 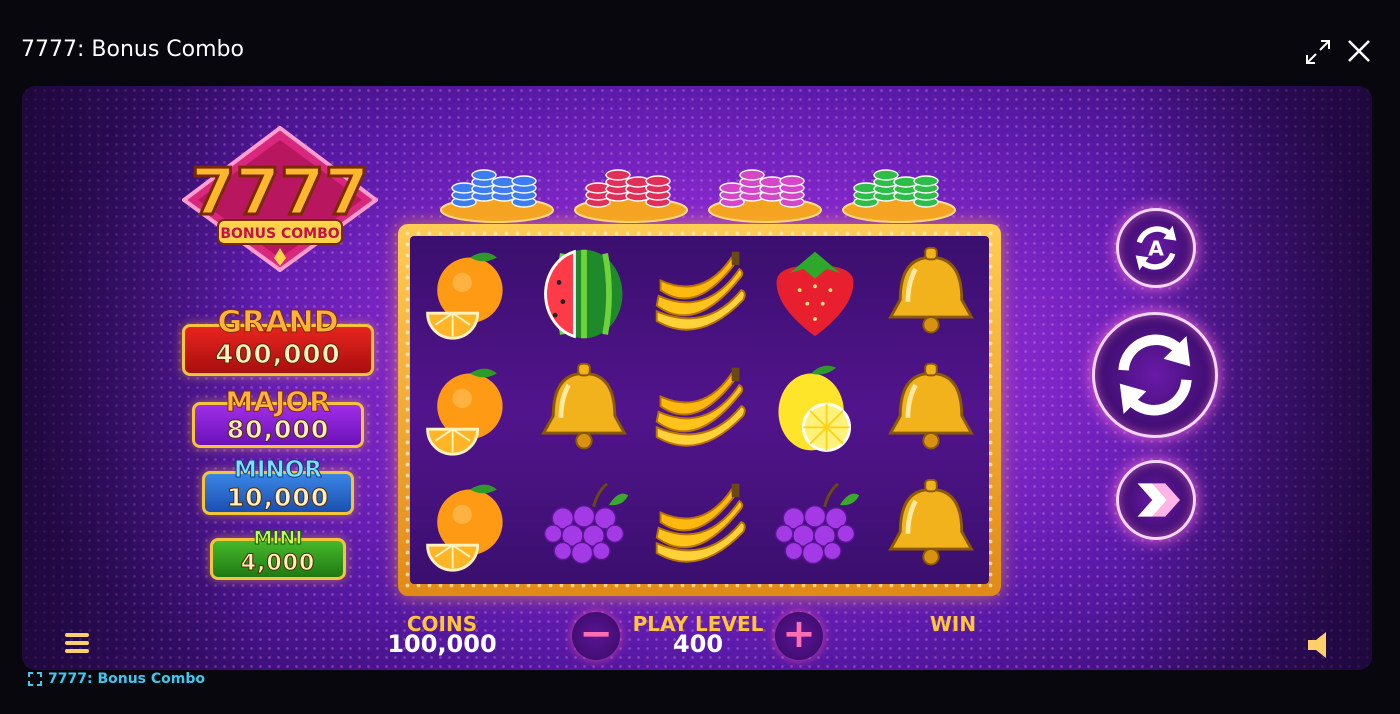 I want to click on decrease-level-button: −, so click(x=596, y=636).